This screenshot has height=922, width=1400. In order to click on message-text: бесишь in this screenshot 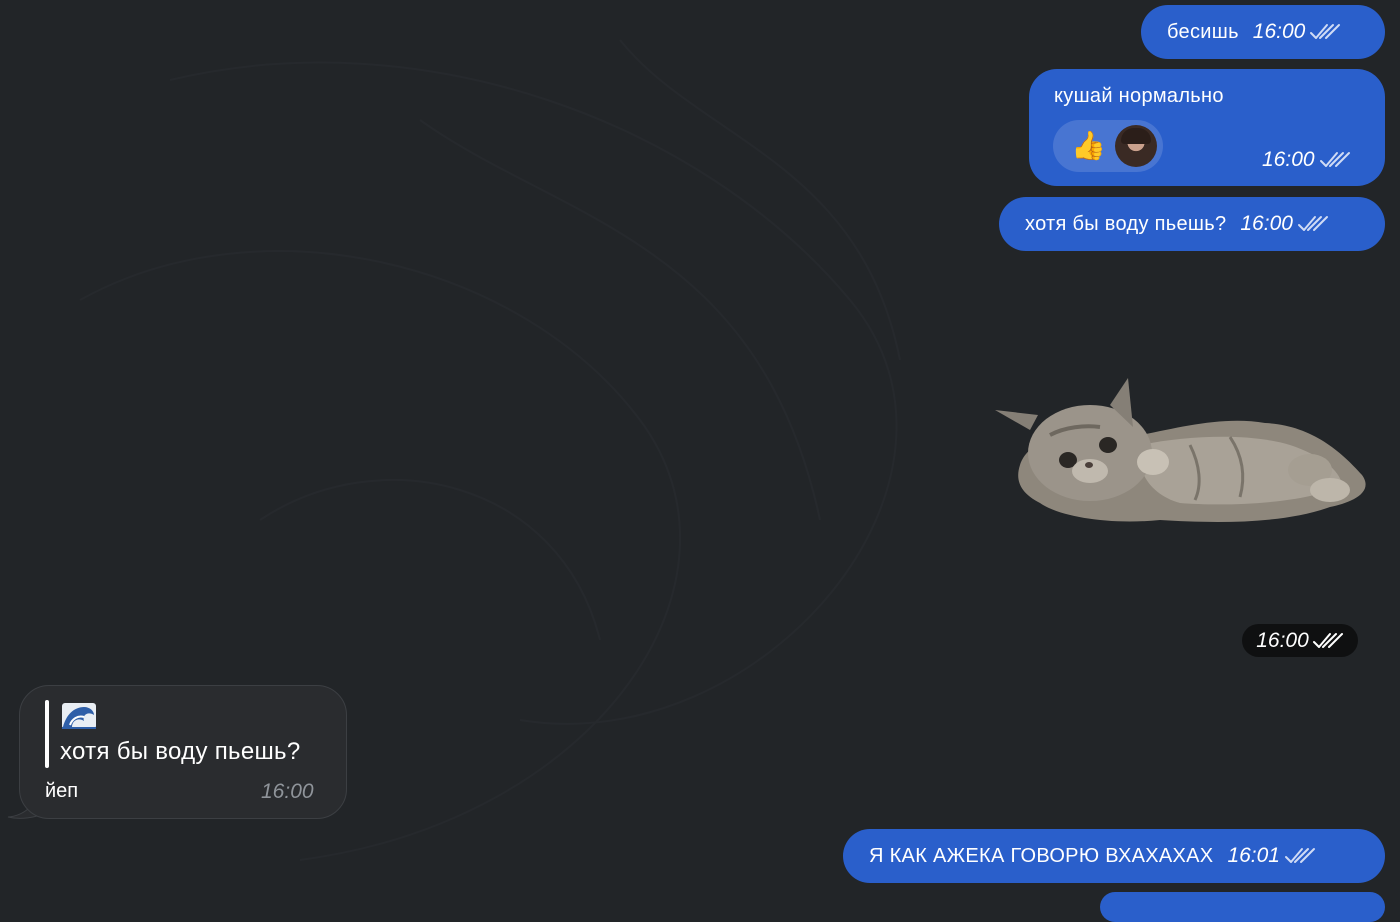, I will do `click(1203, 31)`.